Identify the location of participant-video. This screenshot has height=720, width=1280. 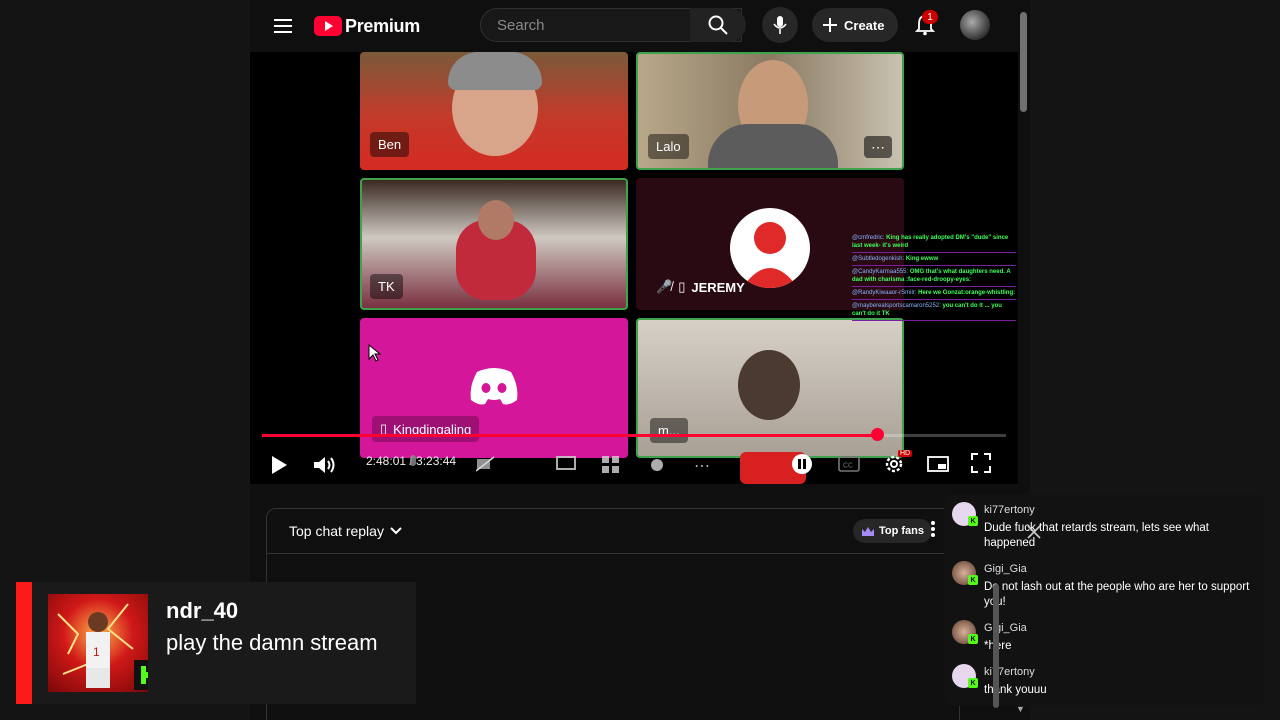
(769, 385).